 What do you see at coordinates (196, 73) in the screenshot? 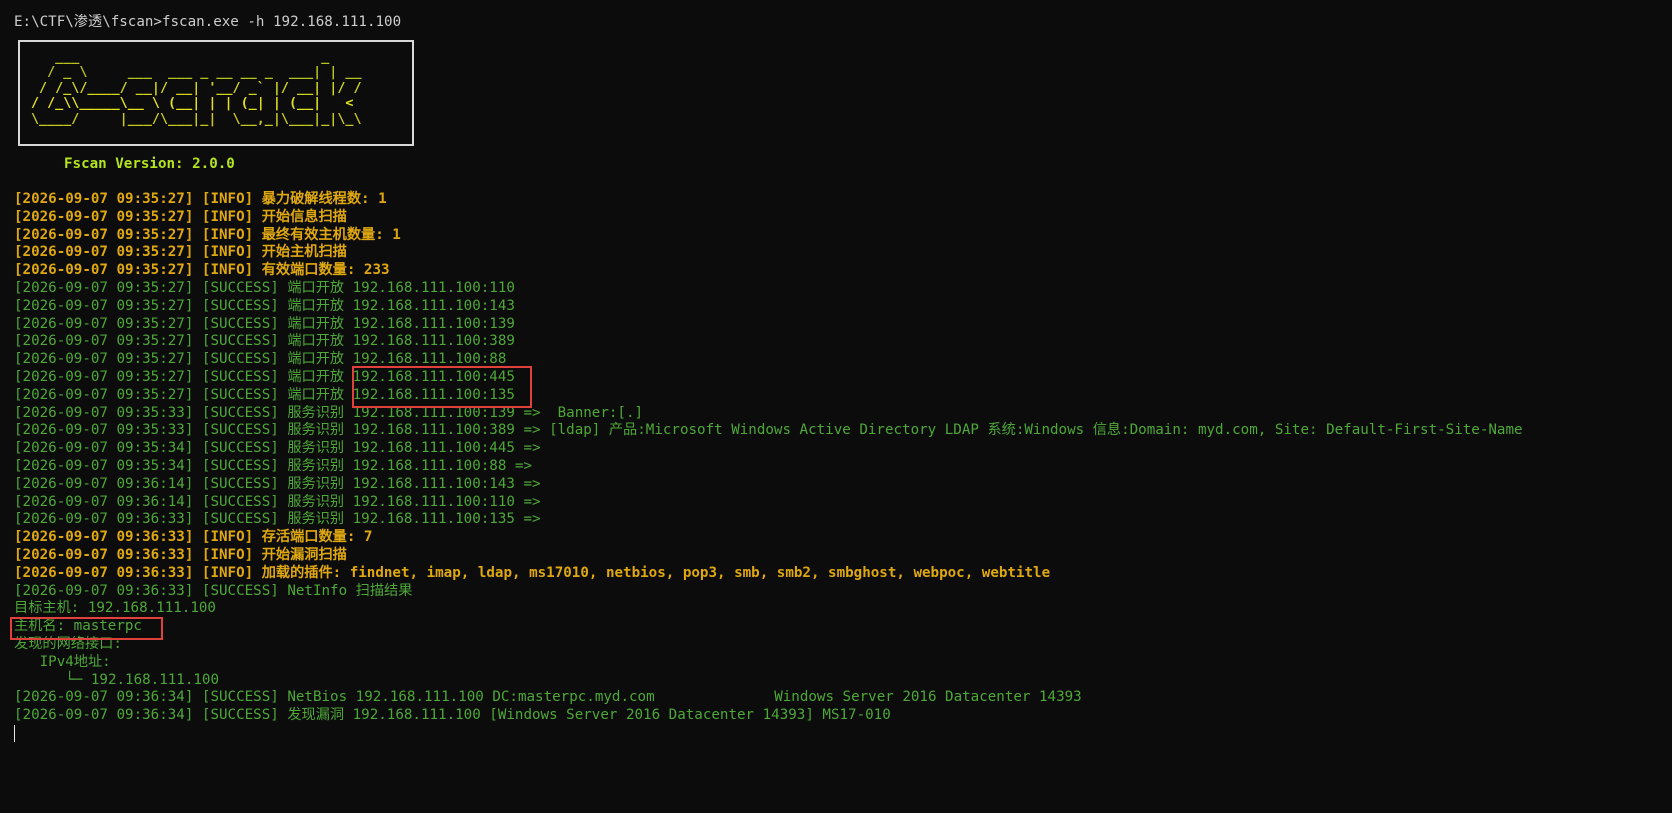
I see `banner-line: / _ \ ___ ___ _ __ __ _ ___| | __` at bounding box center [196, 73].